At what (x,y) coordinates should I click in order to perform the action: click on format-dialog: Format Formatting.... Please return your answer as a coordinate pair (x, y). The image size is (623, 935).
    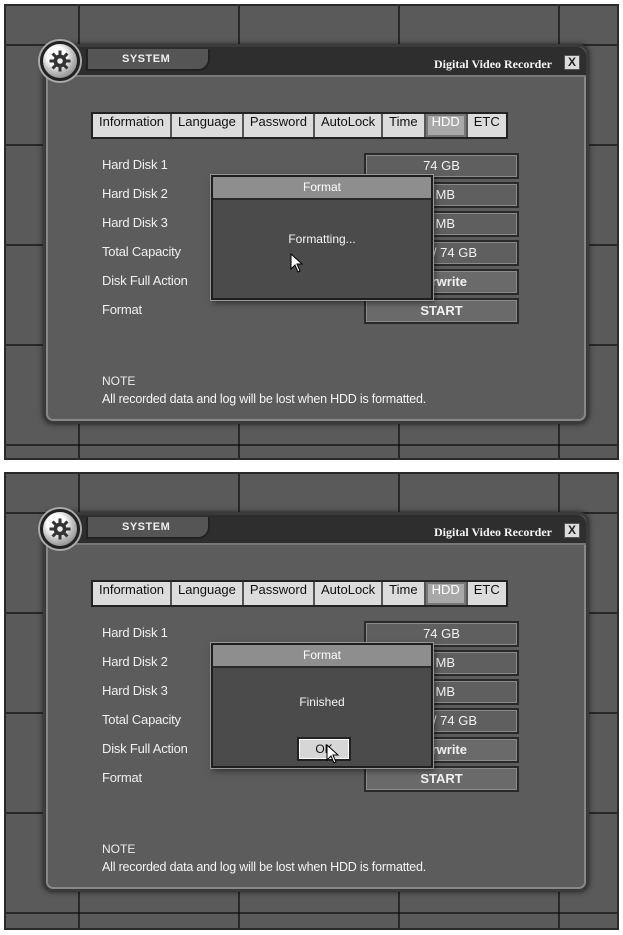
    Looking at the image, I should click on (322, 237).